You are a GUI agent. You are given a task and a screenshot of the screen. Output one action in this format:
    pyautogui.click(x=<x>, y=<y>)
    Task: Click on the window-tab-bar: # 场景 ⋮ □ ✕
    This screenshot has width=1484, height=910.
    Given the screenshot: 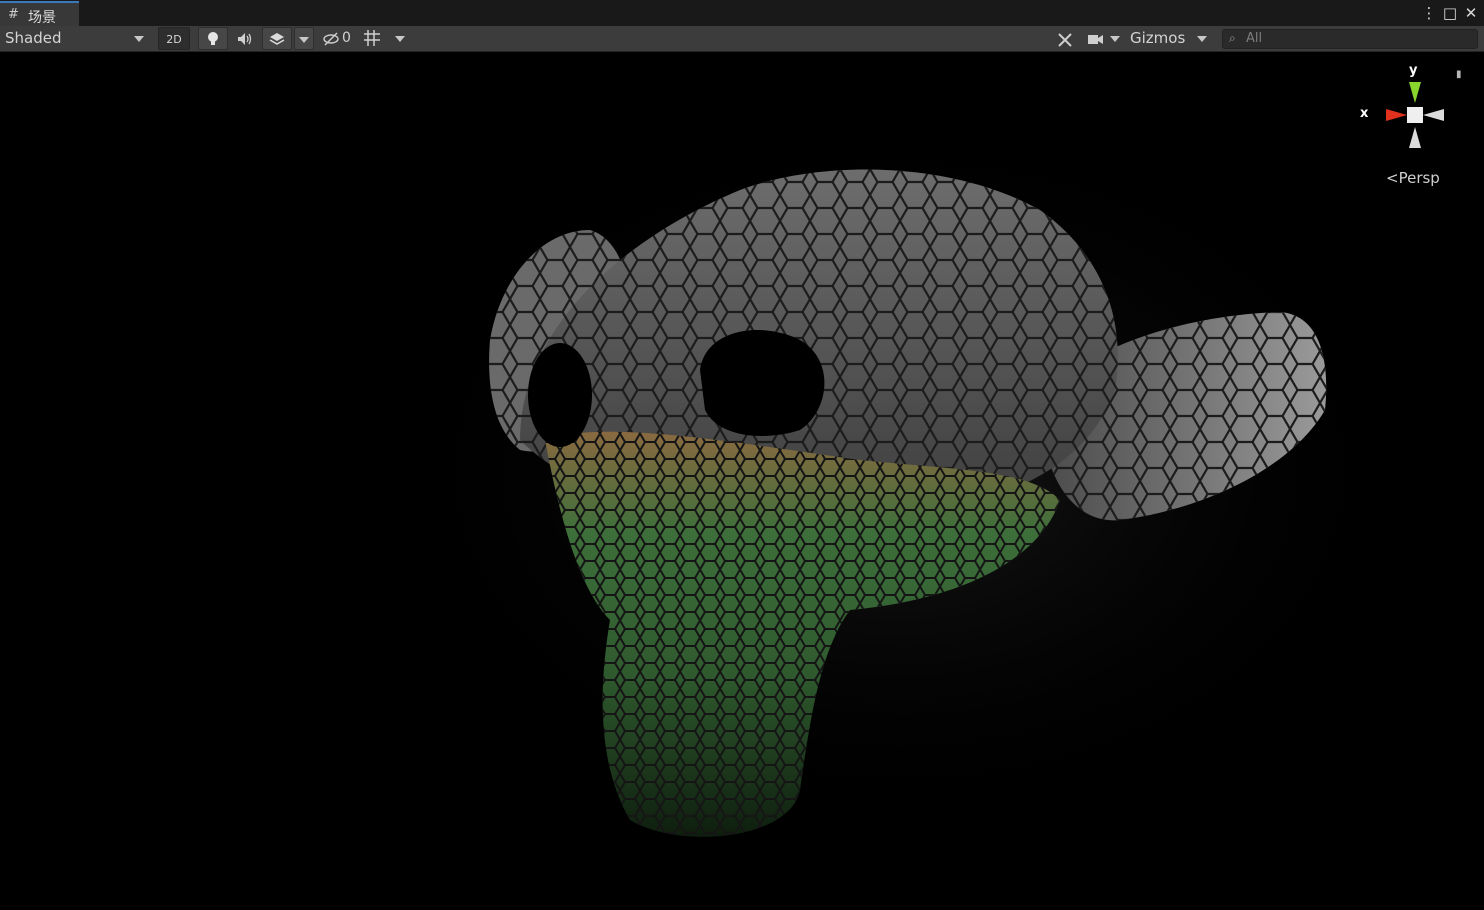 What is the action you would take?
    pyautogui.click(x=742, y=13)
    